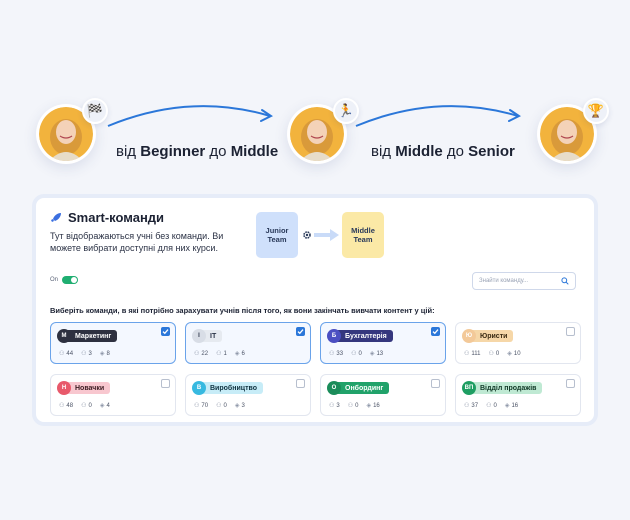 The height and width of the screenshot is (520, 630). What do you see at coordinates (70, 280) in the screenshot?
I see `toggle-switch` at bounding box center [70, 280].